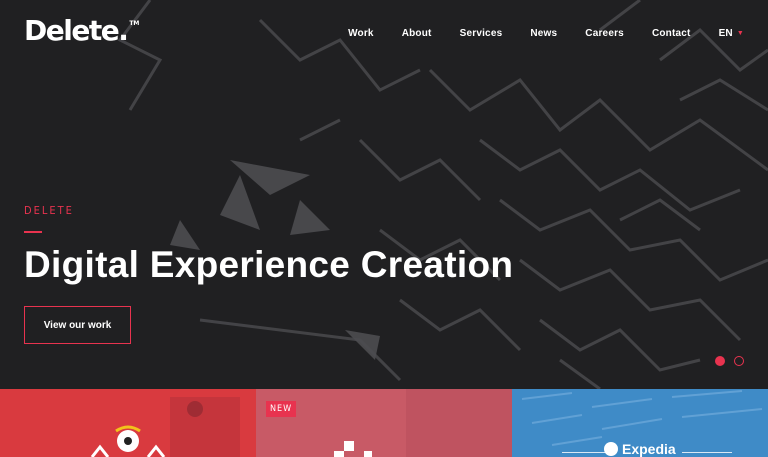  I want to click on hero-headline: Digital Experience Creation, so click(269, 264).